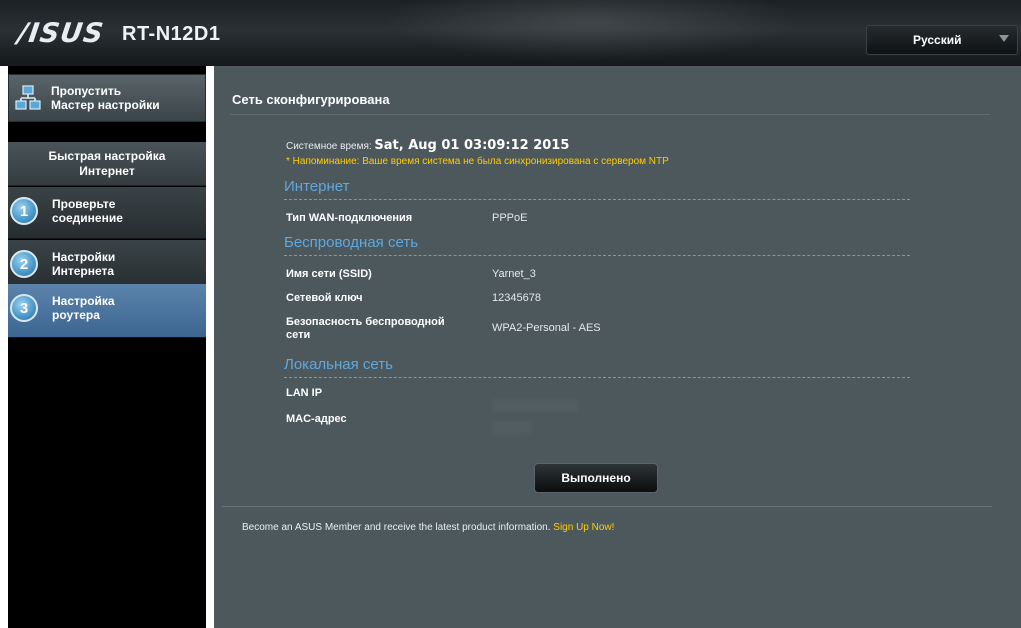 This screenshot has height=628, width=1021. What do you see at coordinates (511, 428) in the screenshot?
I see `mac-address-value-redacted: ░░░░░` at bounding box center [511, 428].